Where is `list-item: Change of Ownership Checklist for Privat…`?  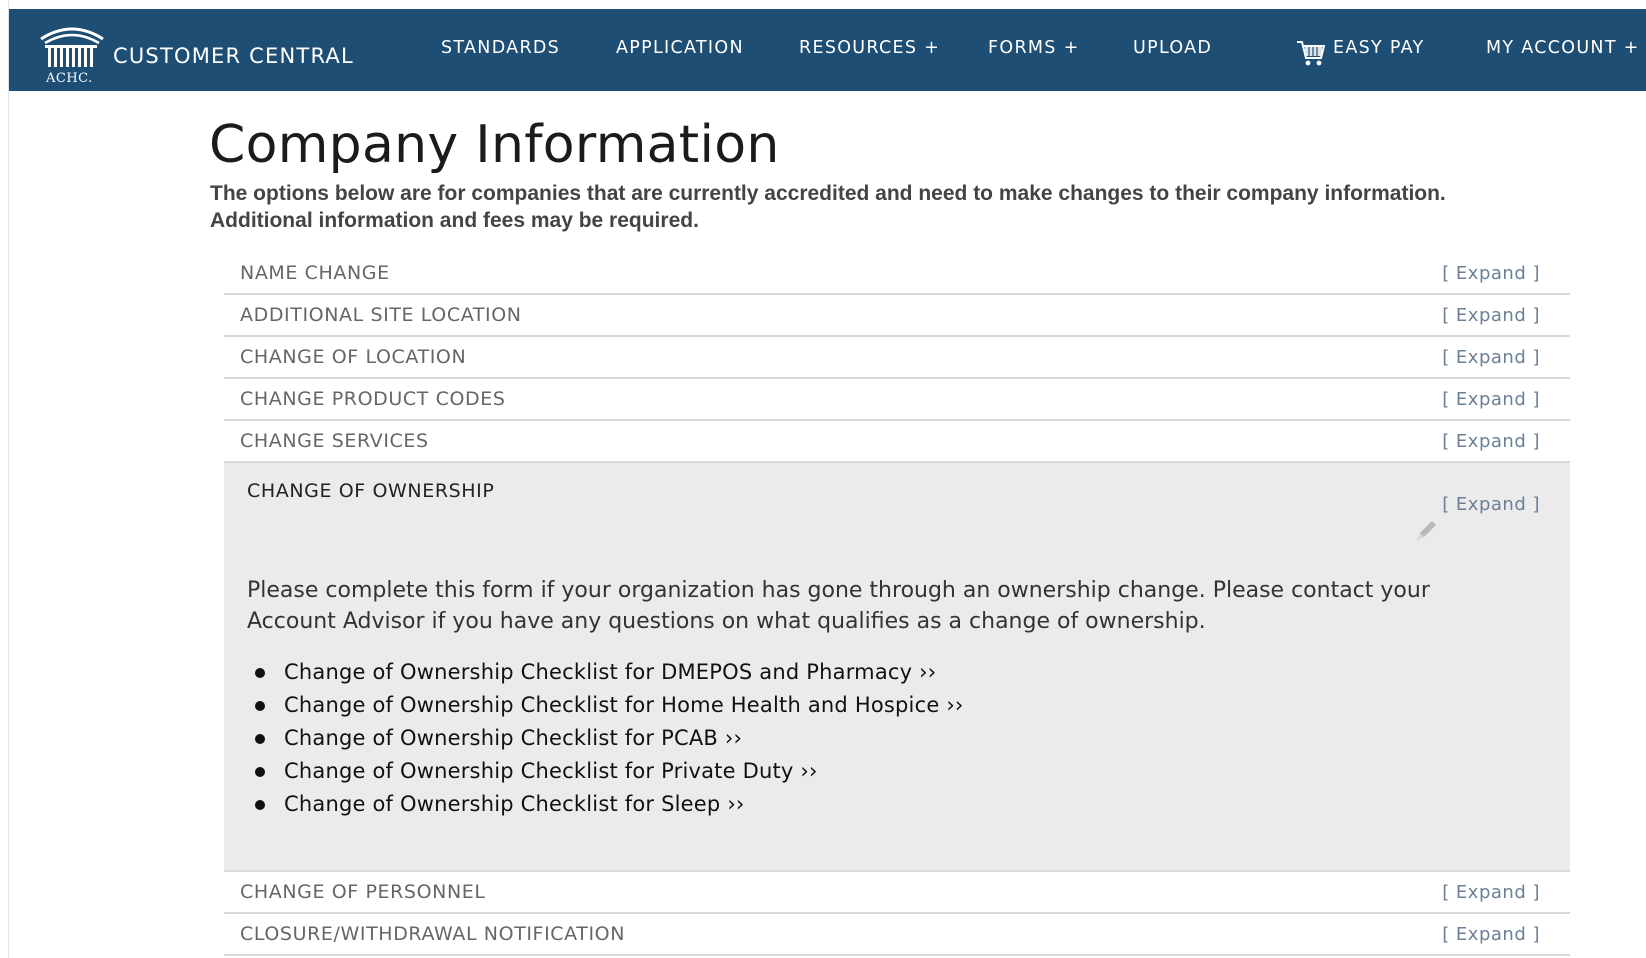 list-item: Change of Ownership Checklist for Privat… is located at coordinates (605, 775).